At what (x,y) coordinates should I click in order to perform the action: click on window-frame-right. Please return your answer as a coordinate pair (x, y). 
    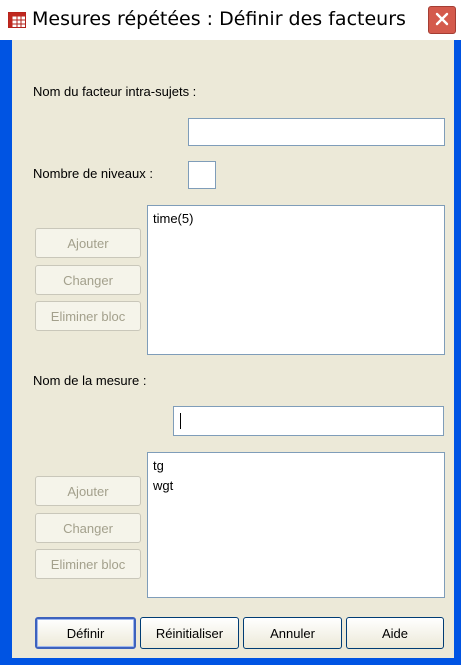
    Looking at the image, I should click on (457, 352).